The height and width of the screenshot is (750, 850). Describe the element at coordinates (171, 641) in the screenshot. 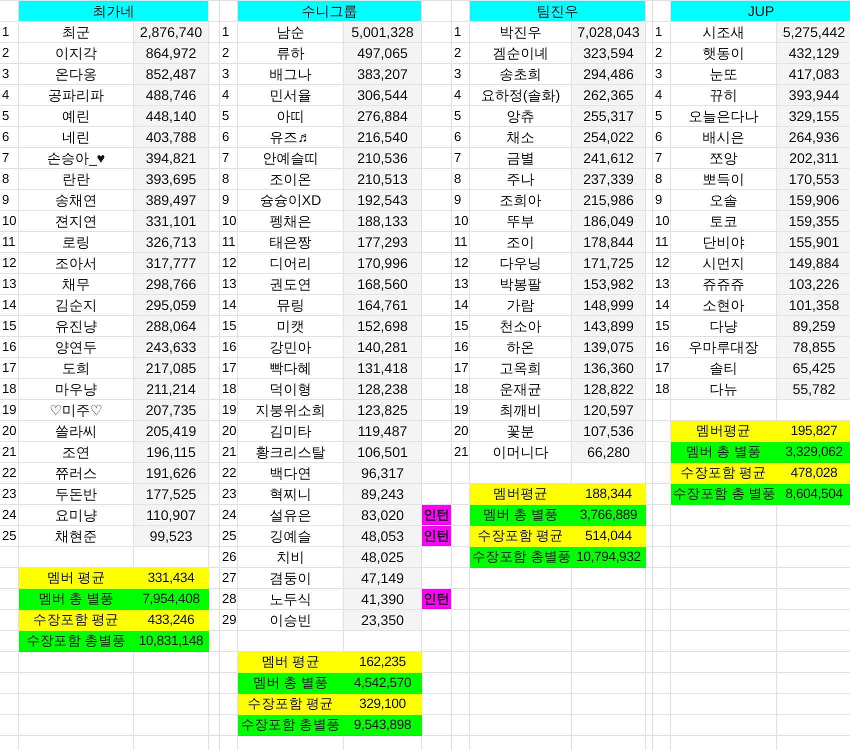

I see `summary-value: 10,831,148` at that location.